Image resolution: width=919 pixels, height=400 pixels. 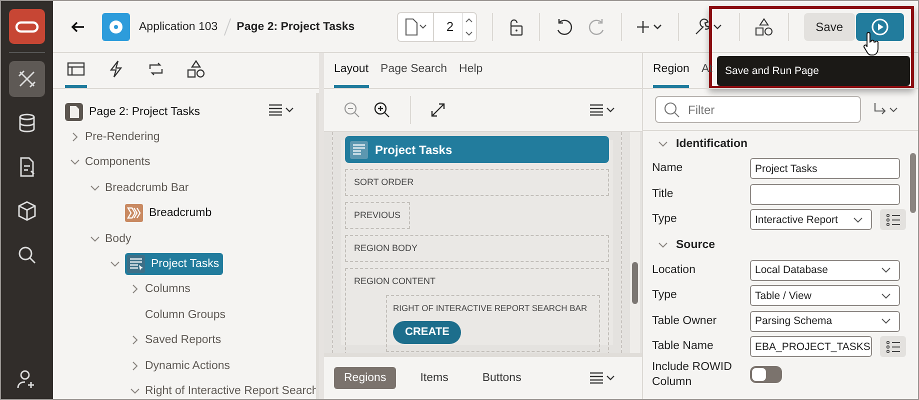 What do you see at coordinates (174, 264) in the screenshot?
I see `tree-node: Project Tasks` at bounding box center [174, 264].